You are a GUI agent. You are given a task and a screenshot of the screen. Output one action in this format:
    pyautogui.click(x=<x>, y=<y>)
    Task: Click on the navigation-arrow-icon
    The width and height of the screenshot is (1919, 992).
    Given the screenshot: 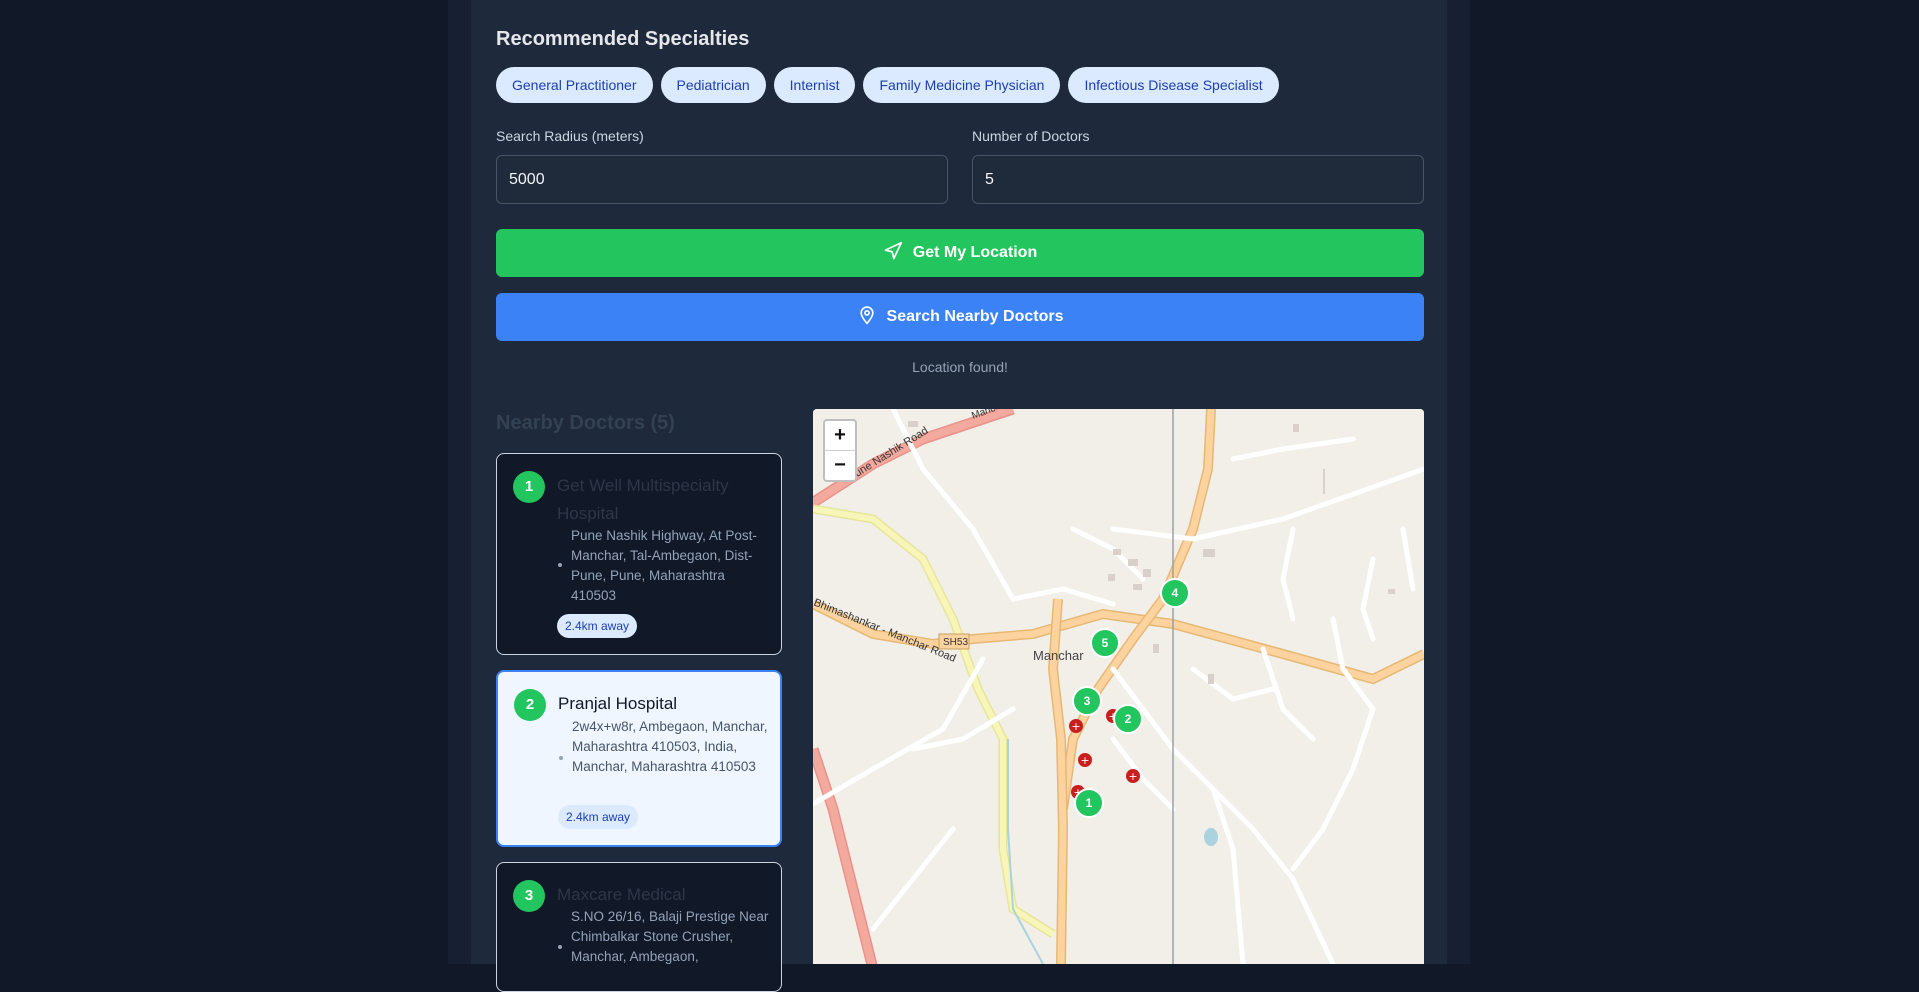 What is the action you would take?
    pyautogui.click(x=893, y=253)
    